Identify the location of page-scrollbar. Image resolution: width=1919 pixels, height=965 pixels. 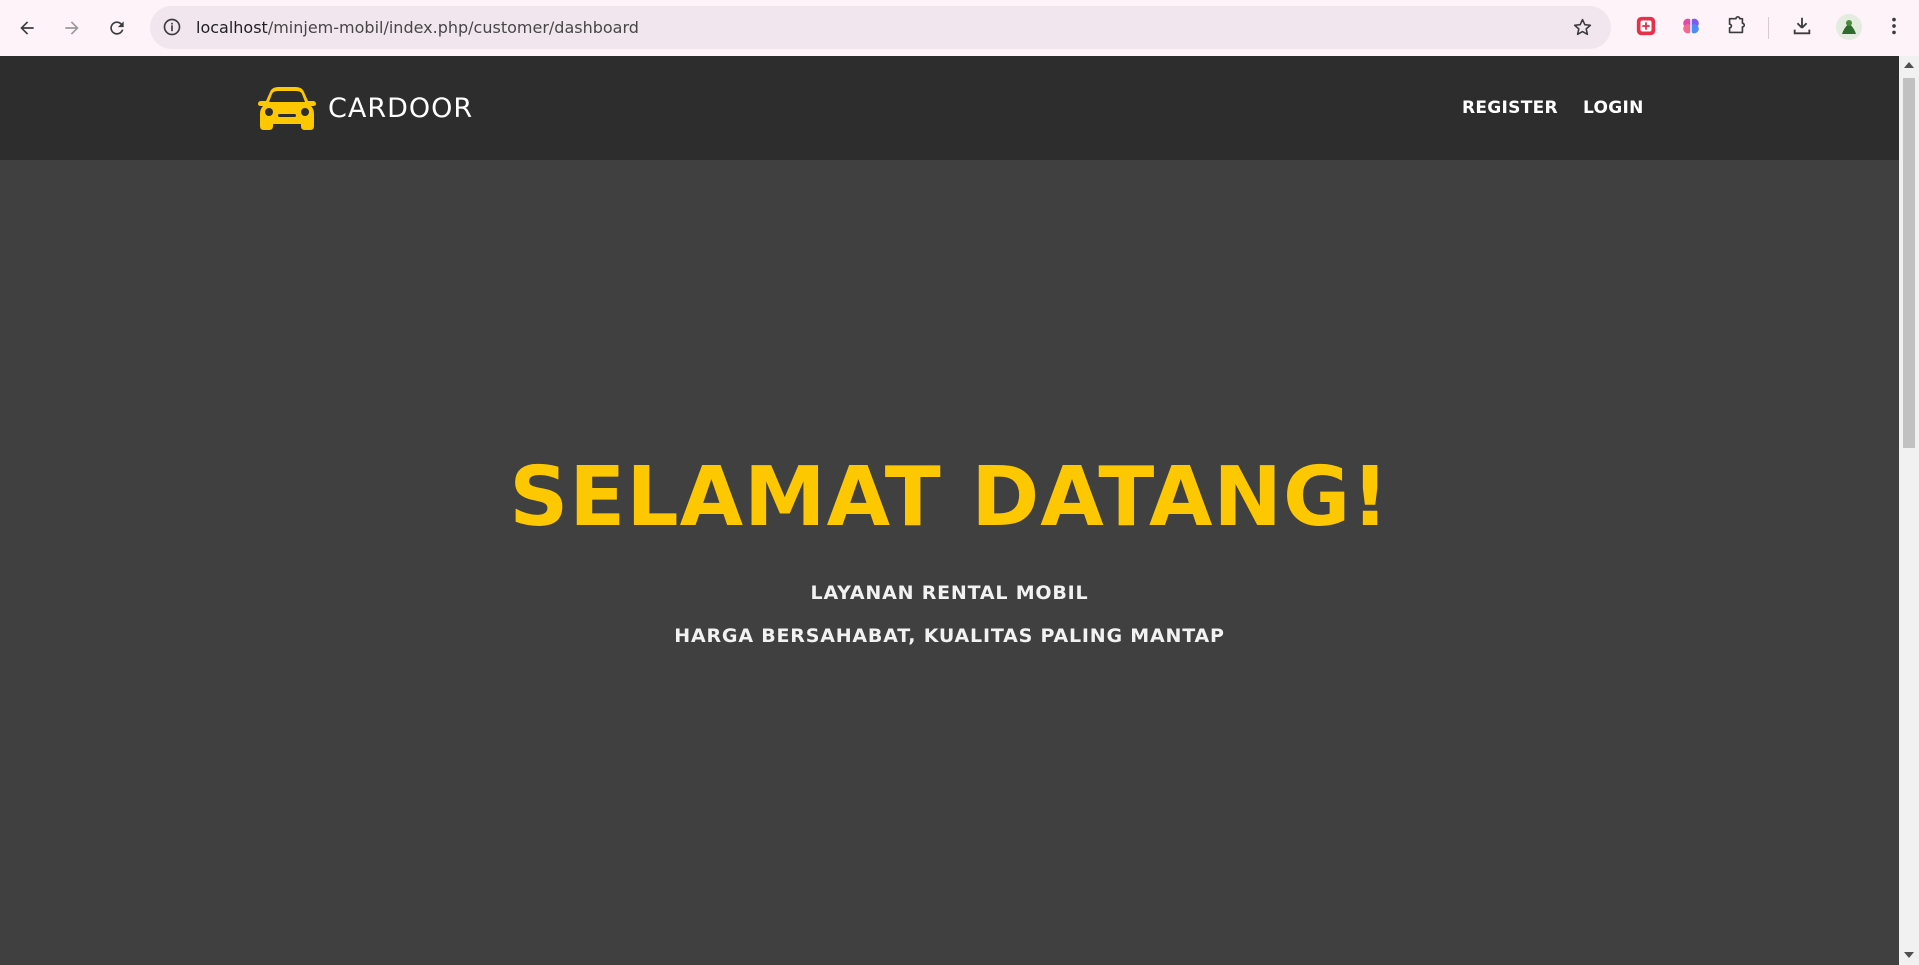
(1909, 510).